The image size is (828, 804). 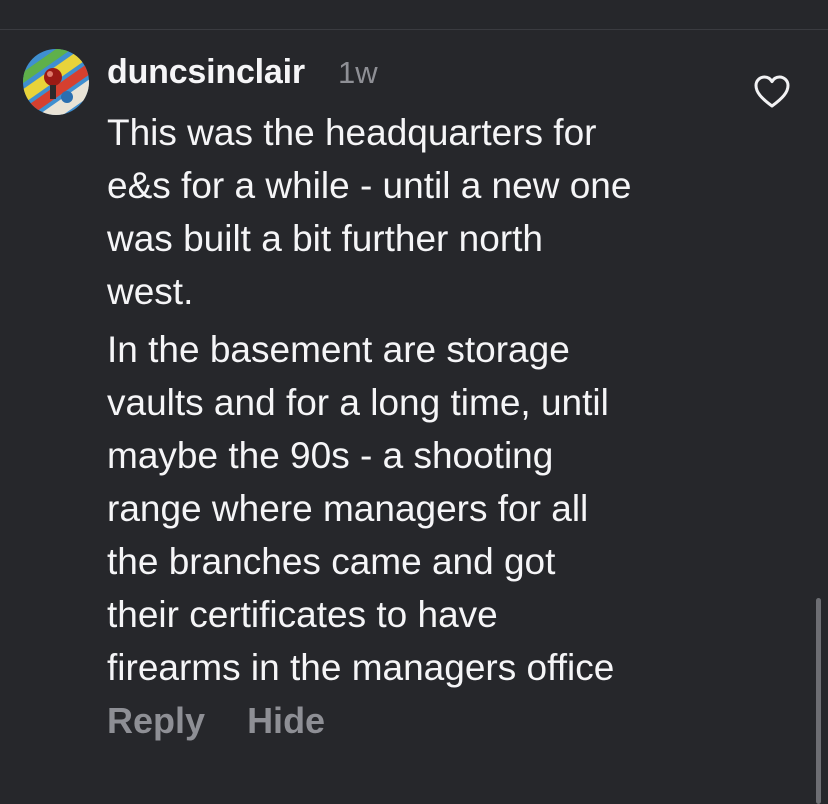 I want to click on comment-line: the branches came and got, so click(x=331, y=561).